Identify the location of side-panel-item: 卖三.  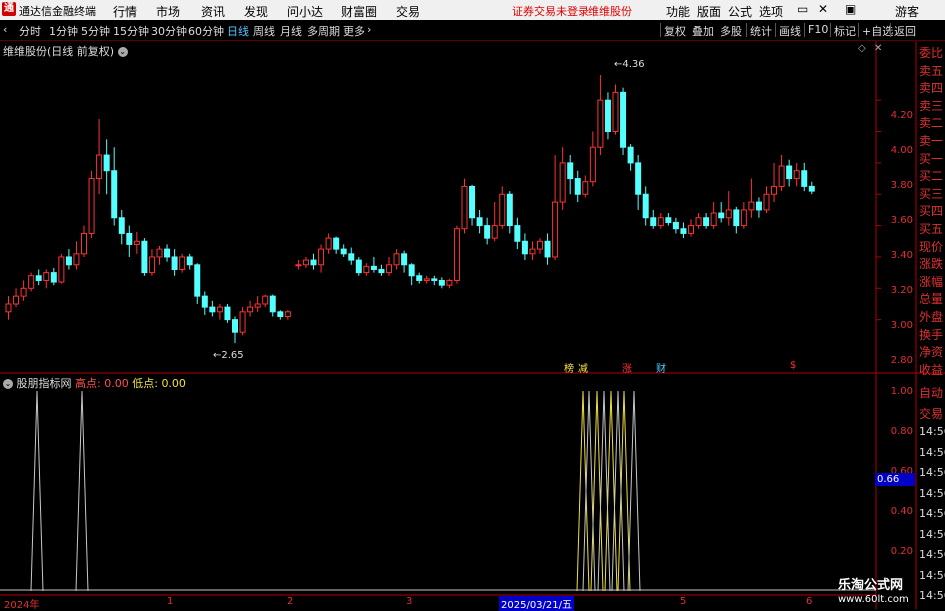
(932, 105).